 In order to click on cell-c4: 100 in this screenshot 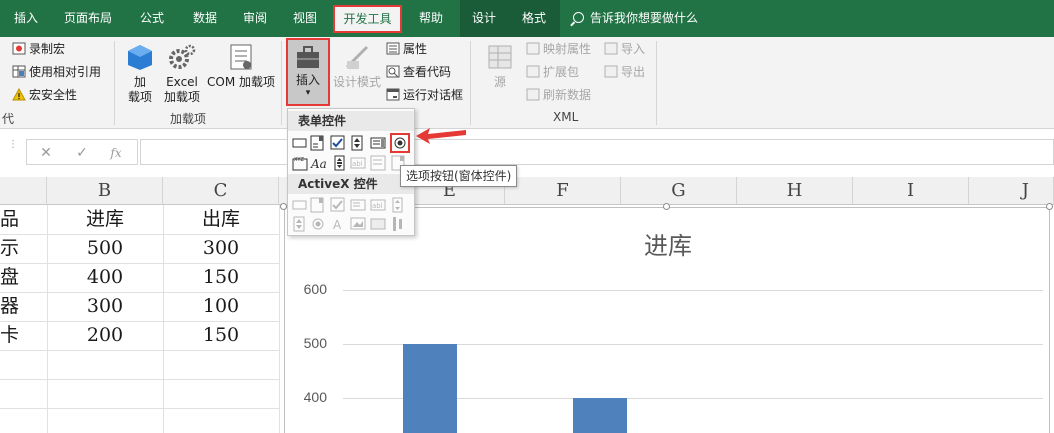, I will do `click(221, 306)`.